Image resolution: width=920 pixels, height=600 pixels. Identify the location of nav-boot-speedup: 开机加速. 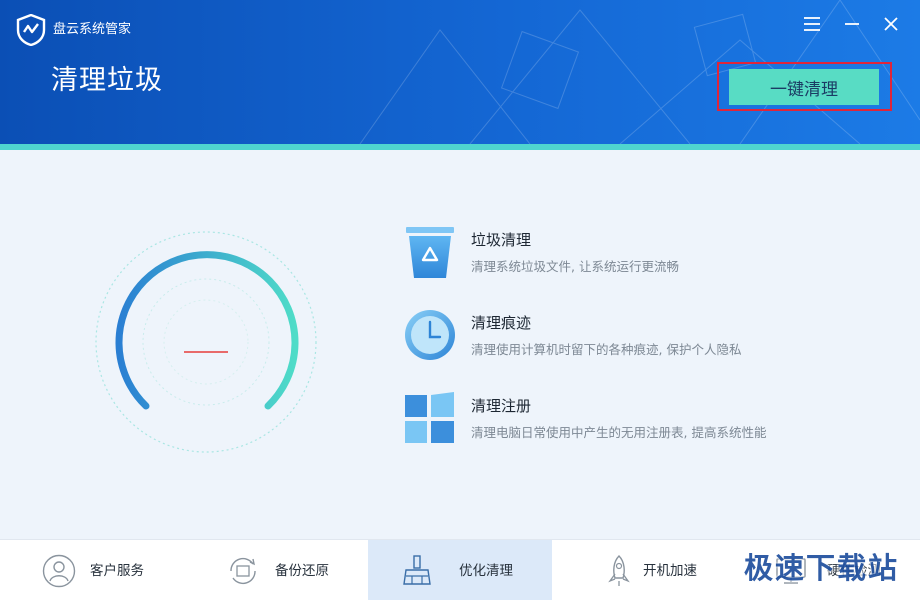
(644, 570).